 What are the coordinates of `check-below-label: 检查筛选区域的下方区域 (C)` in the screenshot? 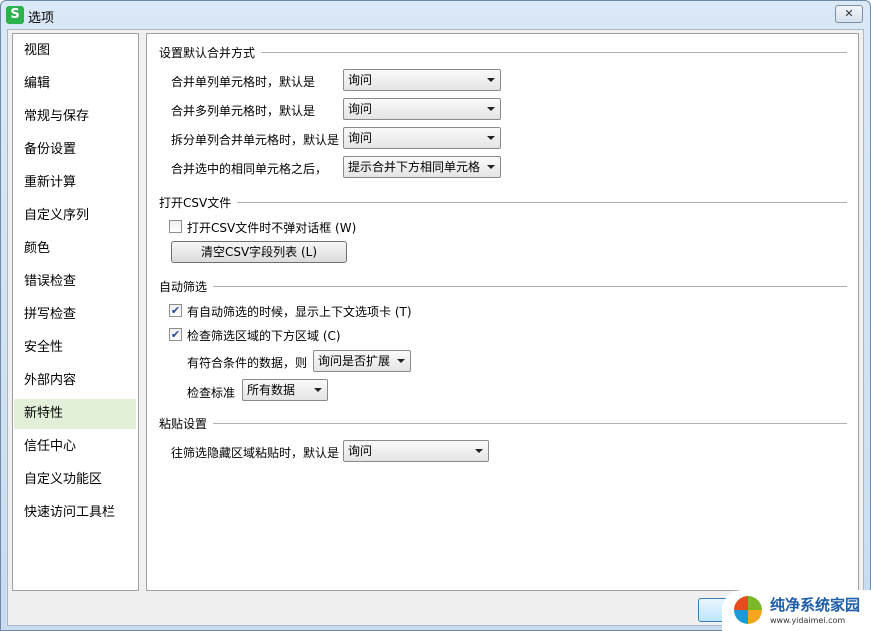 It's located at (264, 336).